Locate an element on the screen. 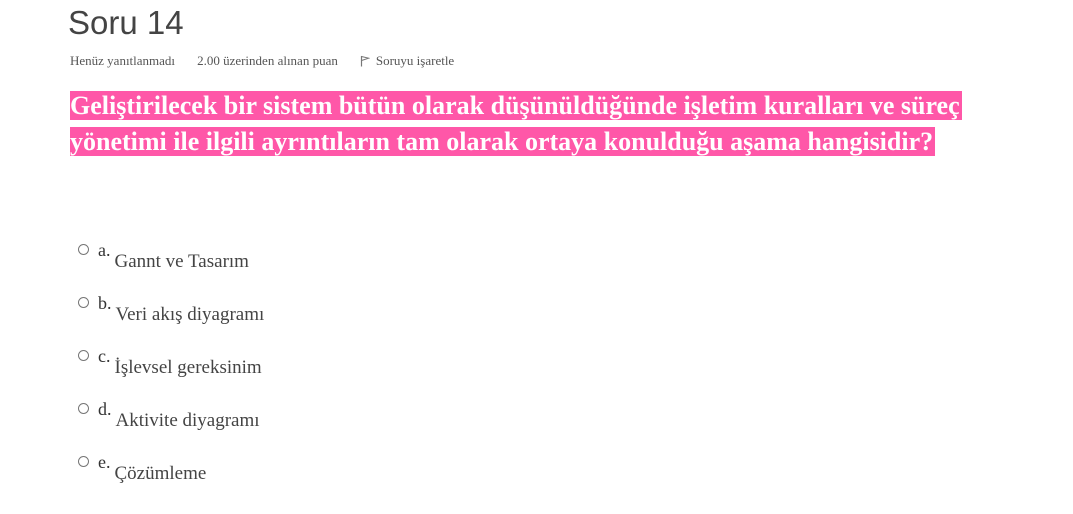  answer-letter: a. is located at coordinates (104, 250).